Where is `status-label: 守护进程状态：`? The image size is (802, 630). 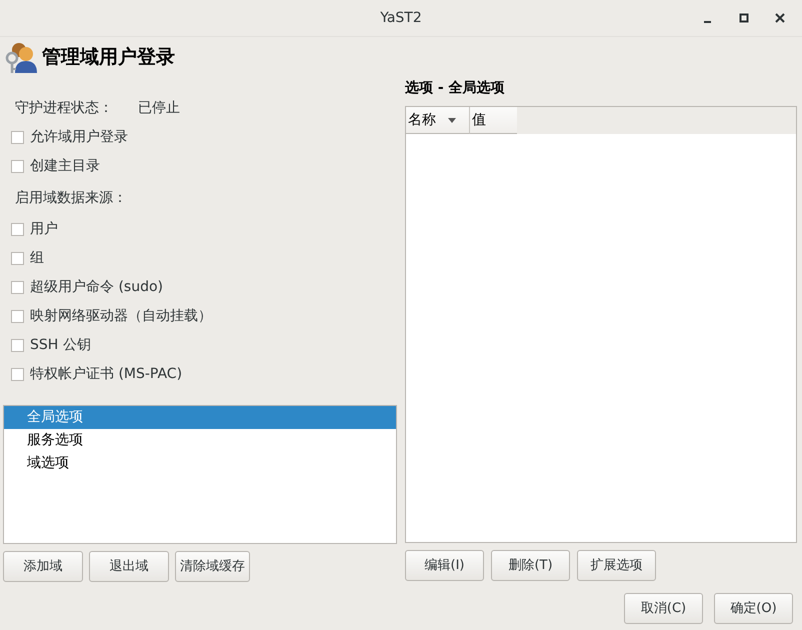
status-label: 守护进程状态： is located at coordinates (64, 108).